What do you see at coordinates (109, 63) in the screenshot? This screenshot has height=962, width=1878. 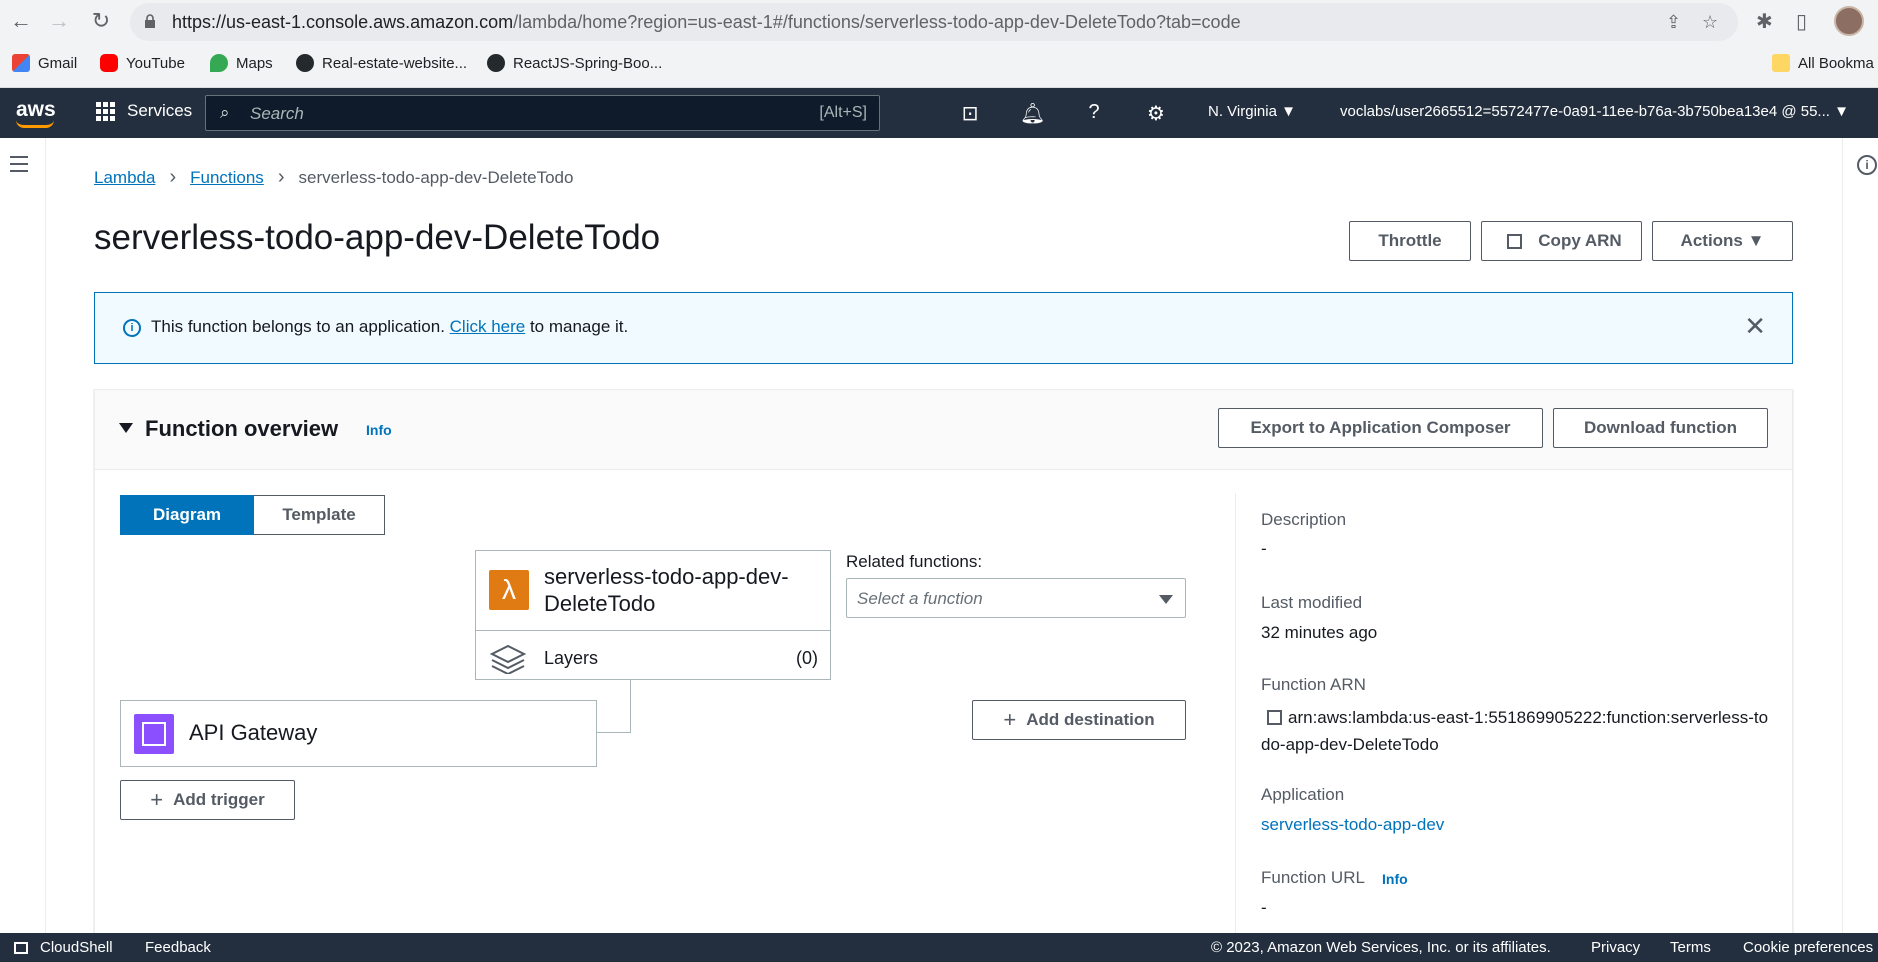 I see `youtube-icon` at bounding box center [109, 63].